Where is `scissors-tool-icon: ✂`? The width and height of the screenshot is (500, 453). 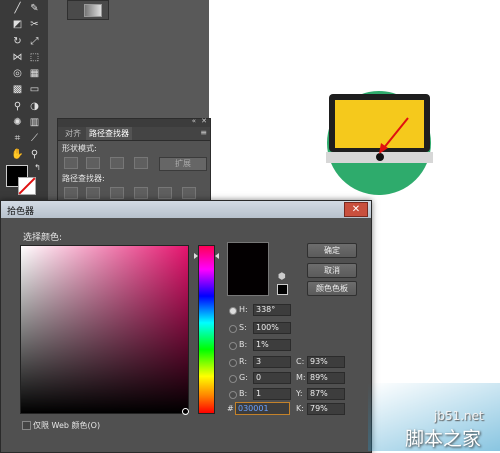 scissors-tool-icon: ✂ is located at coordinates (34, 24).